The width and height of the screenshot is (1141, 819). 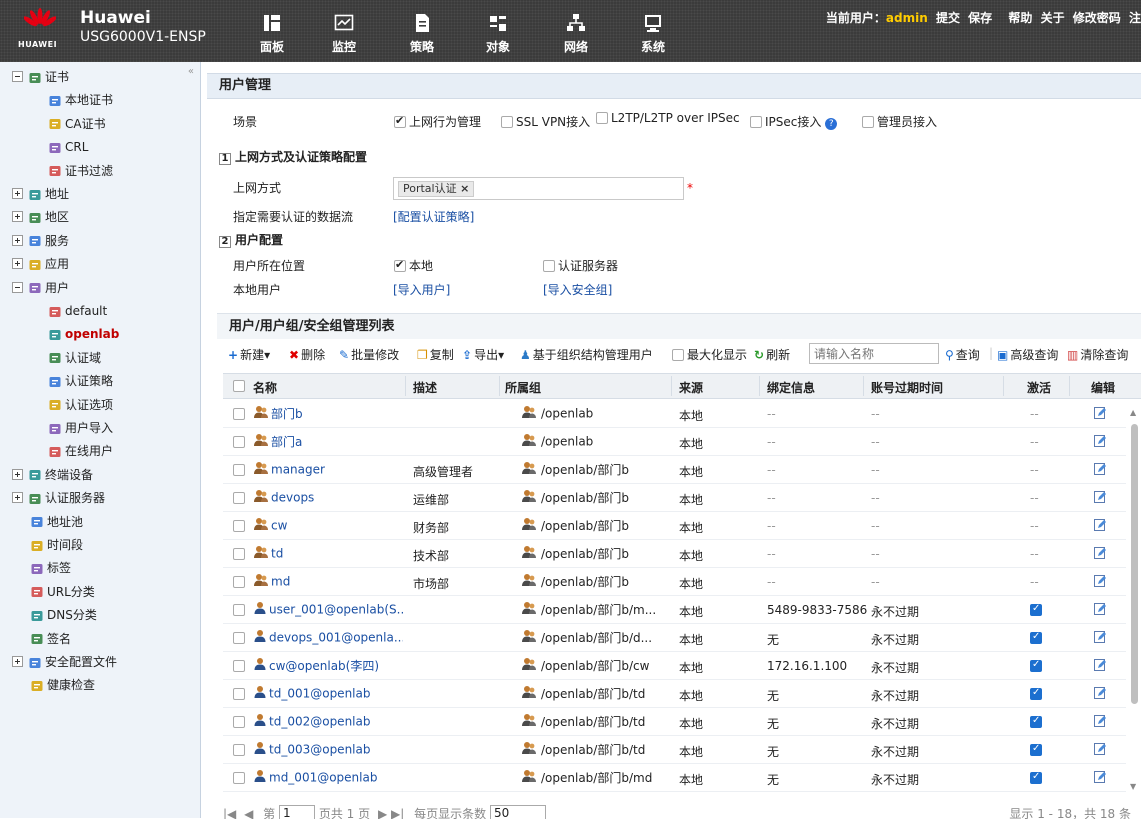 What do you see at coordinates (435, 354) in the screenshot?
I see `copy-button: ❐ 复制` at bounding box center [435, 354].